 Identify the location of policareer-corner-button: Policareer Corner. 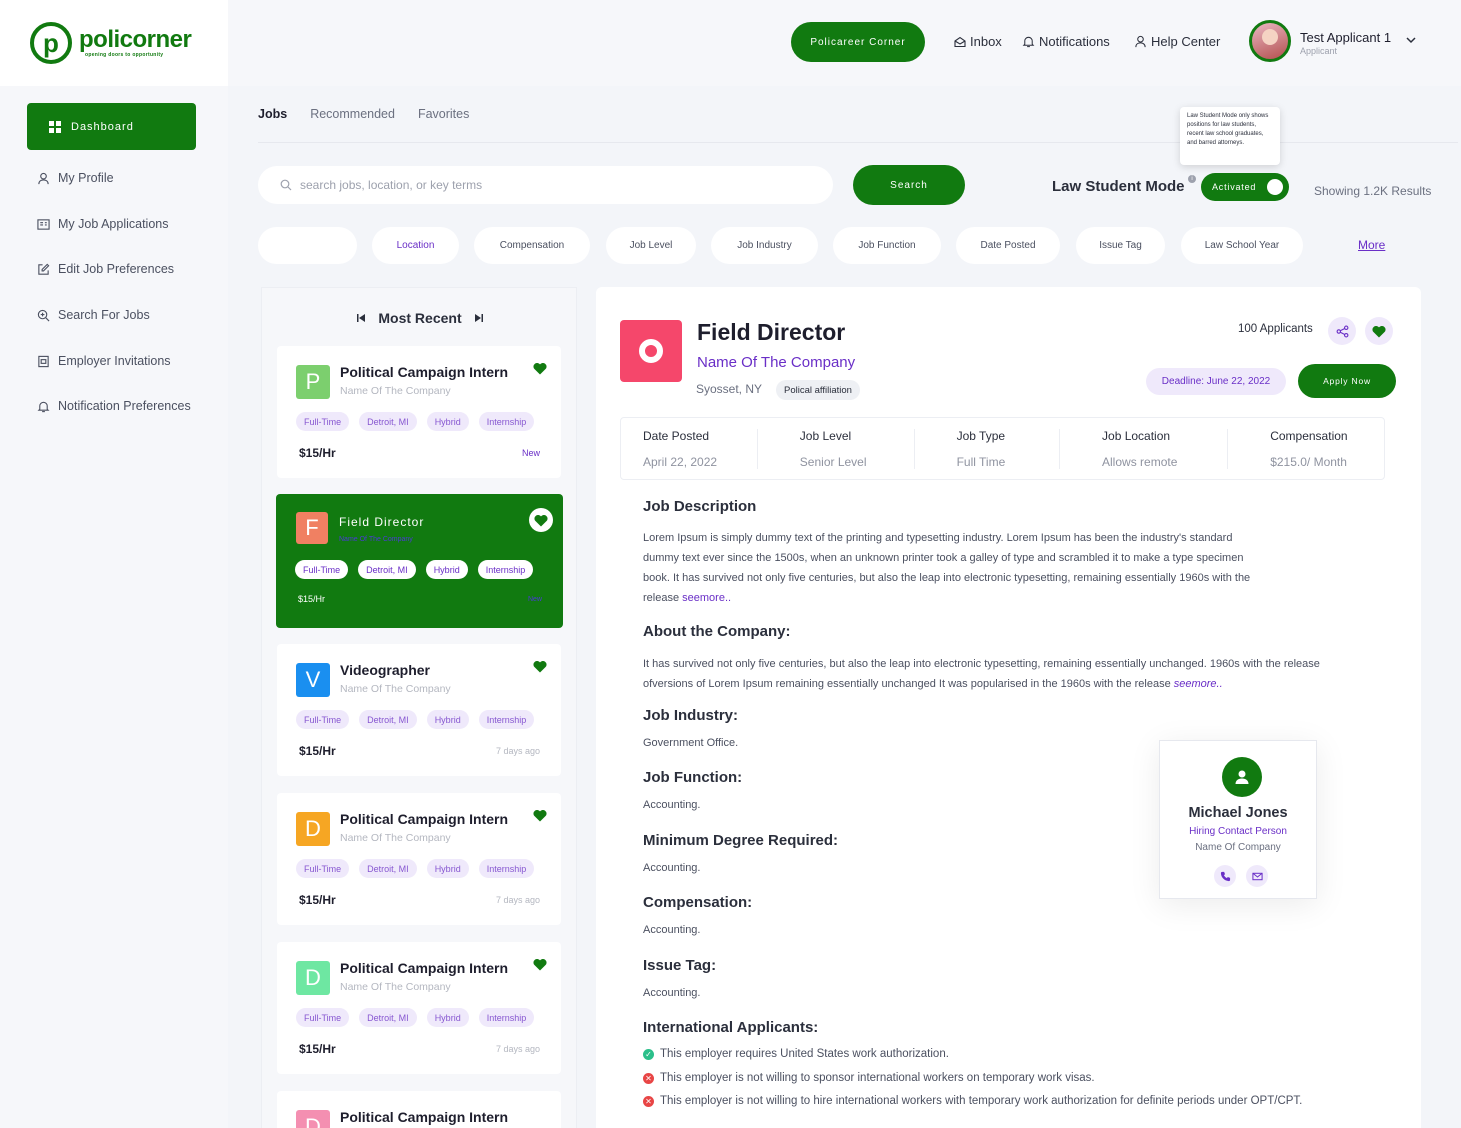
(858, 42).